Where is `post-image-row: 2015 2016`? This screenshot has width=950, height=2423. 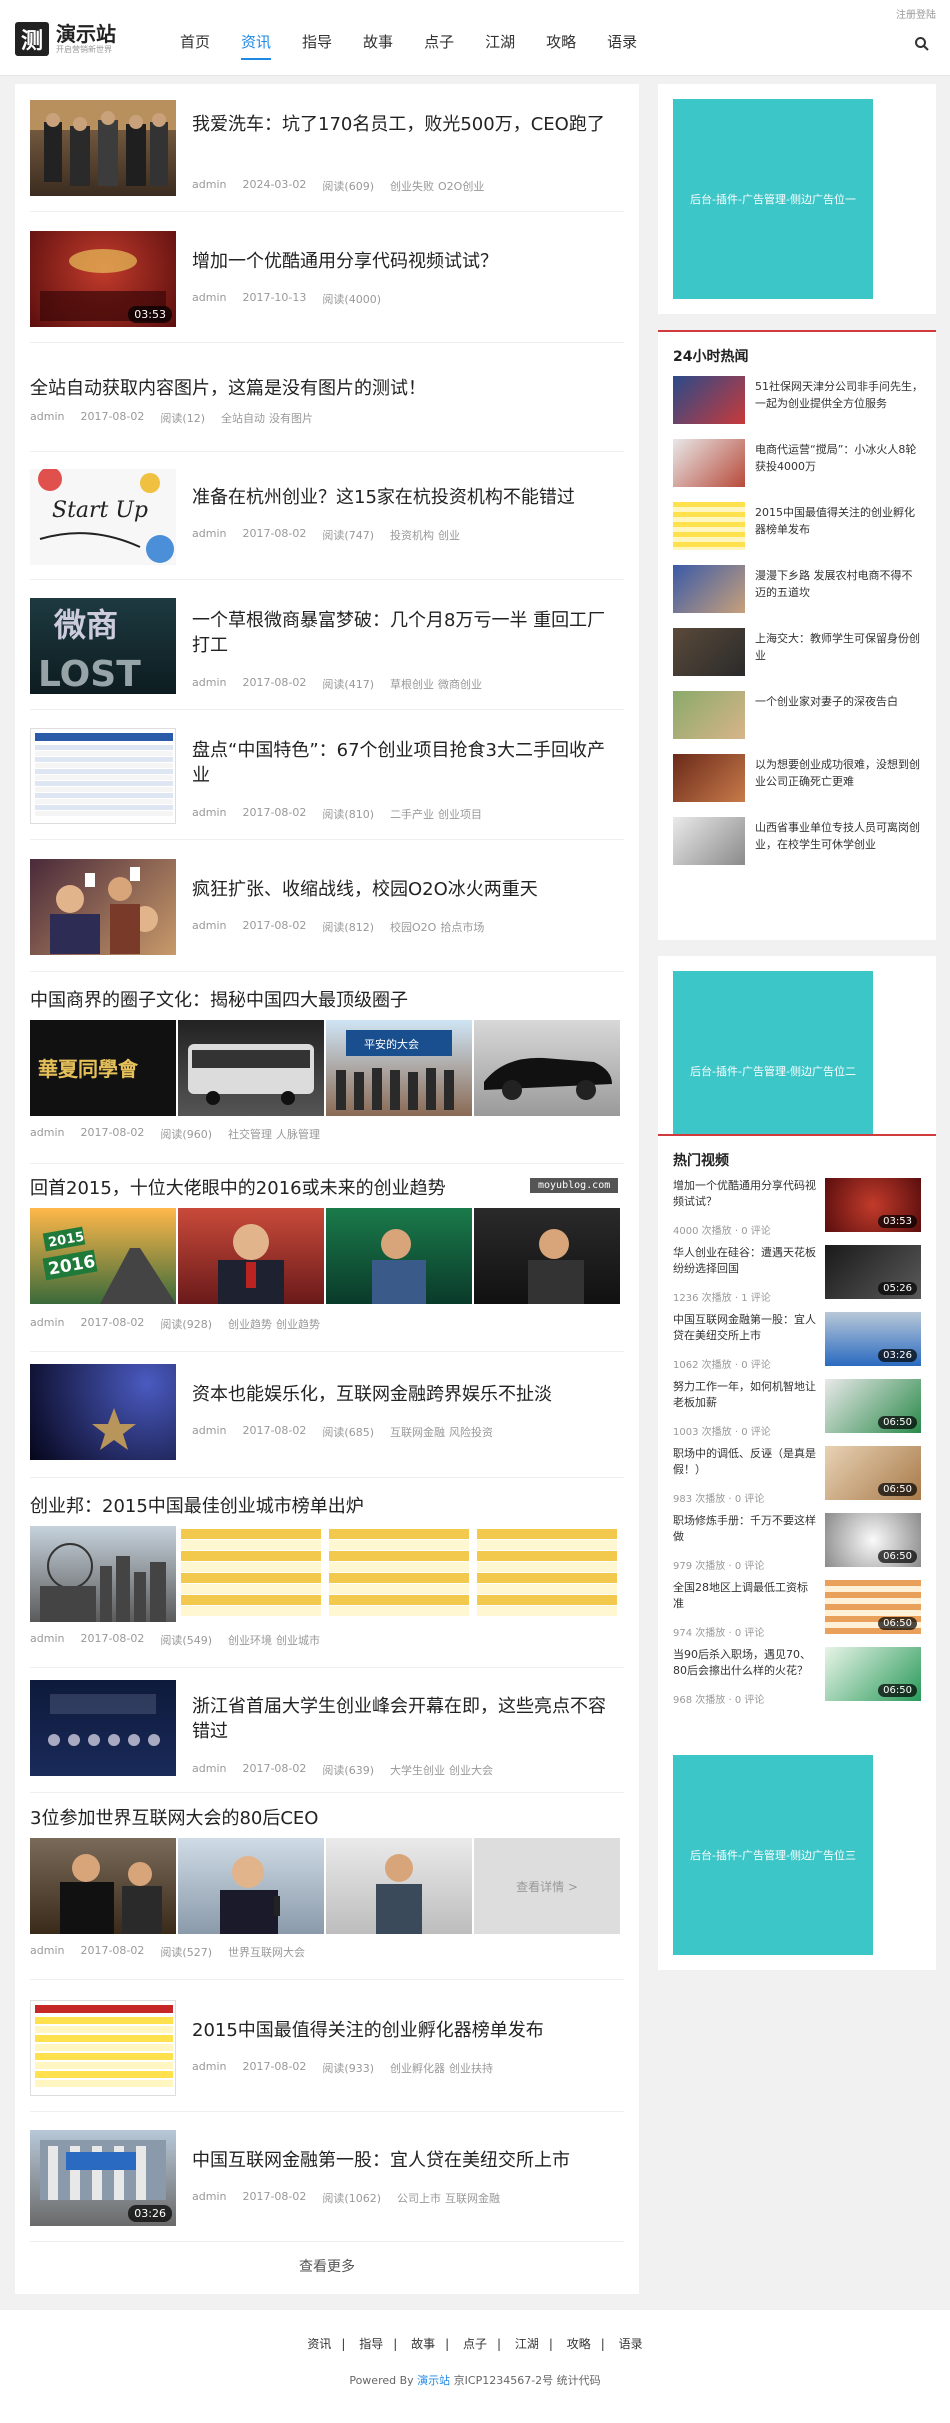
post-image-row: 2015 2016 is located at coordinates (326, 1256).